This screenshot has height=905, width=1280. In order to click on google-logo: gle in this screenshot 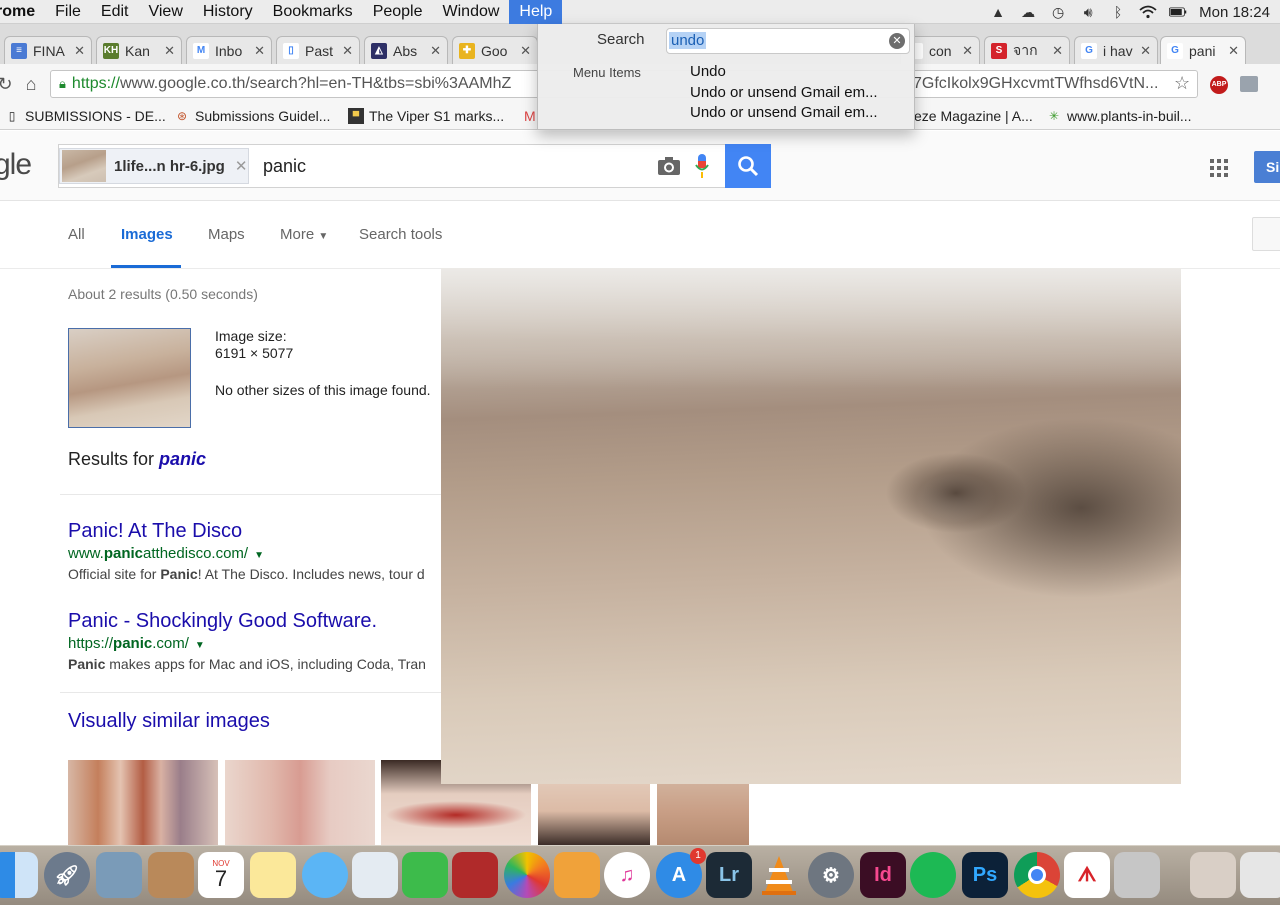, I will do `click(16, 165)`.